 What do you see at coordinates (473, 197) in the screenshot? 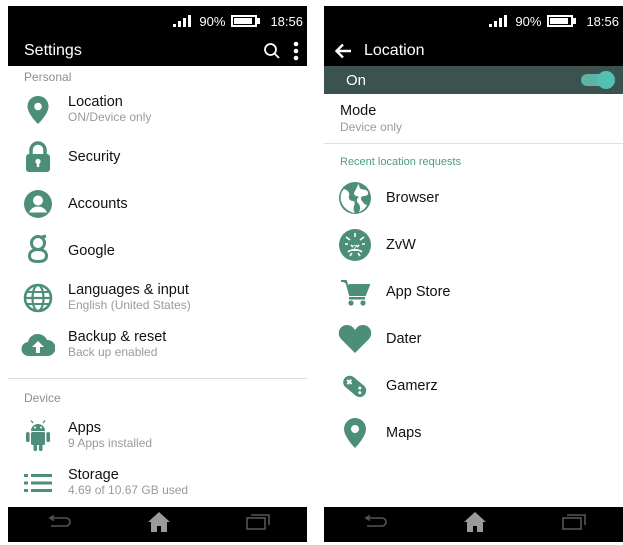
I see `list-item-browser: Browser` at bounding box center [473, 197].